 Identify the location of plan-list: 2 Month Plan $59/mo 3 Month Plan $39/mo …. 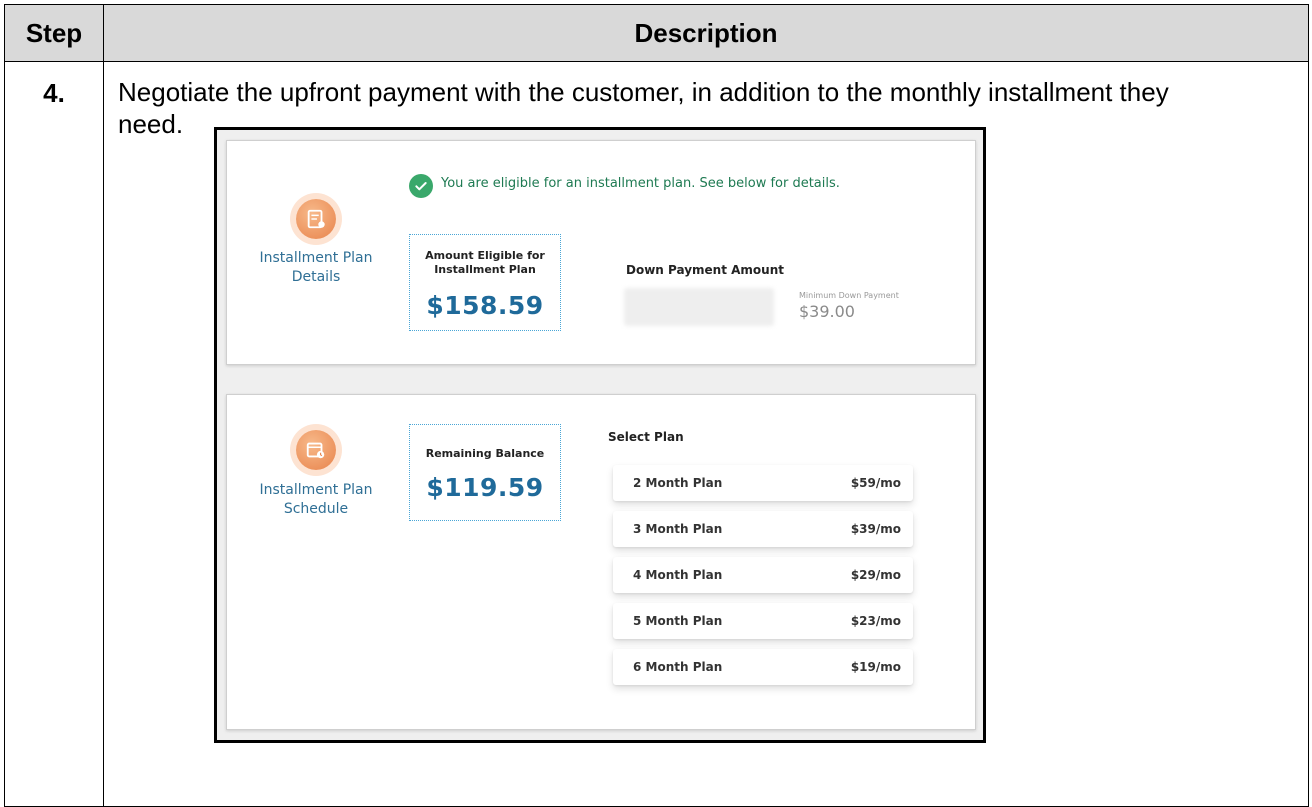
(763, 580).